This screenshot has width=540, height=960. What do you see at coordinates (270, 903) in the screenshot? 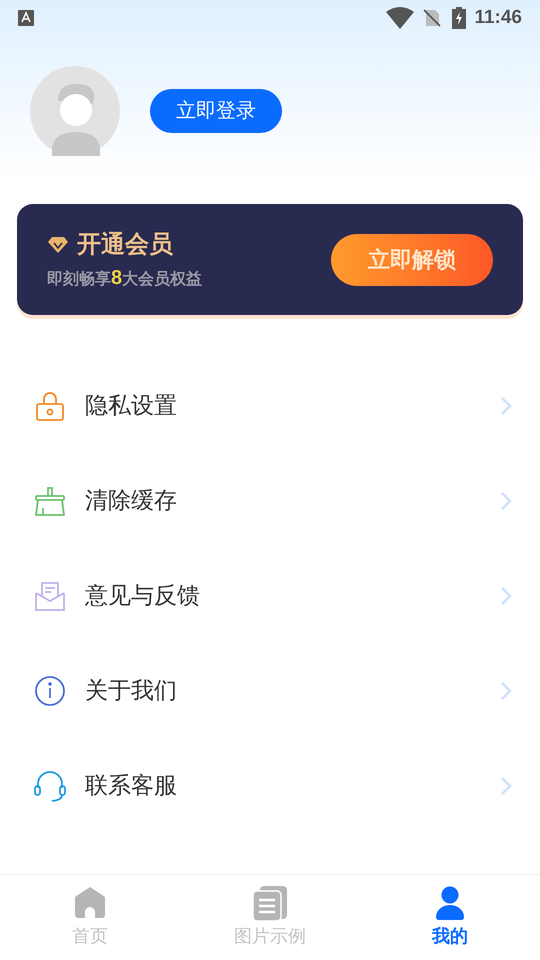
I see `documents-icon` at bounding box center [270, 903].